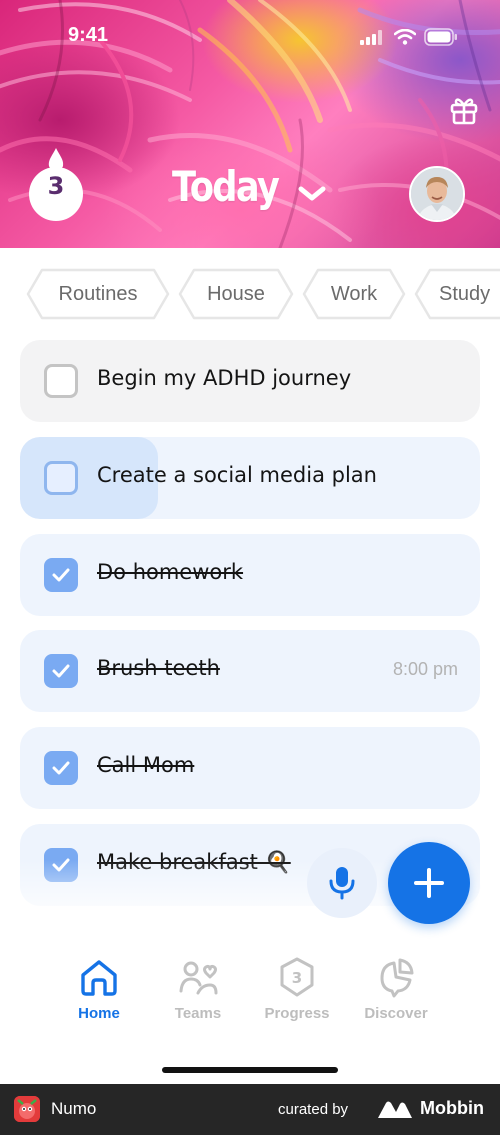 This screenshot has height=1135, width=500. What do you see at coordinates (250, 671) in the screenshot?
I see `task-row: Brush teeth 8:00 pm` at bounding box center [250, 671].